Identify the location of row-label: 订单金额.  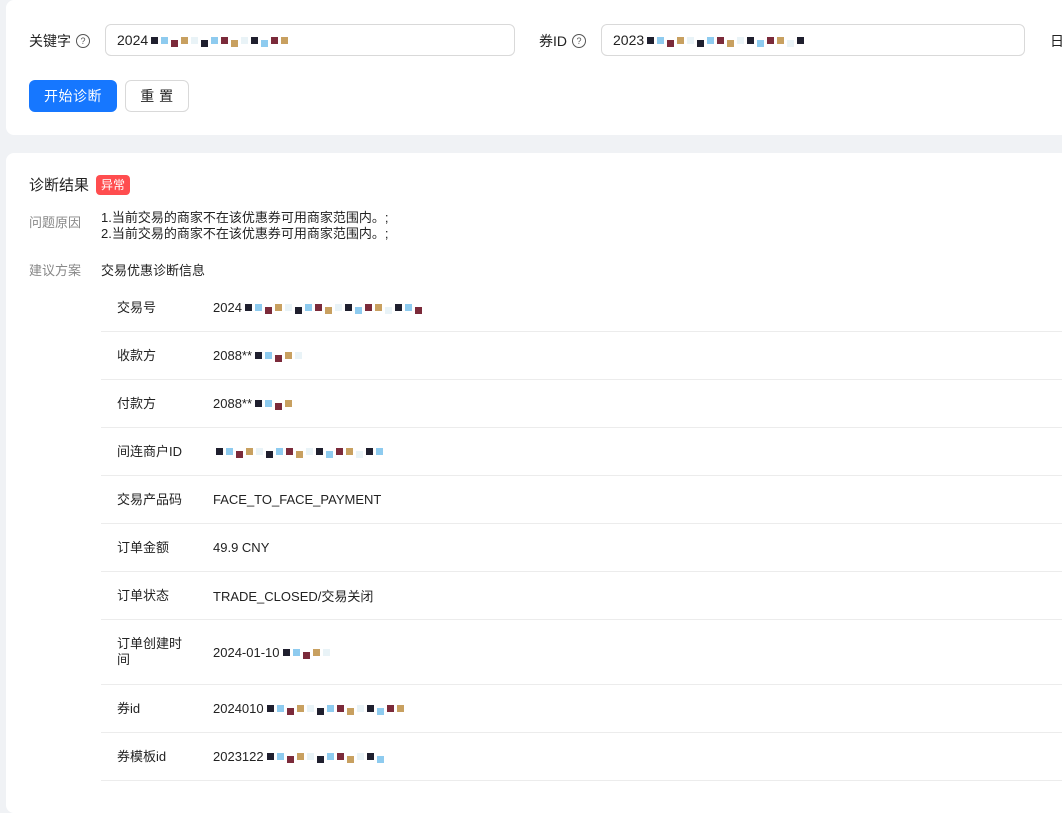
(143, 547).